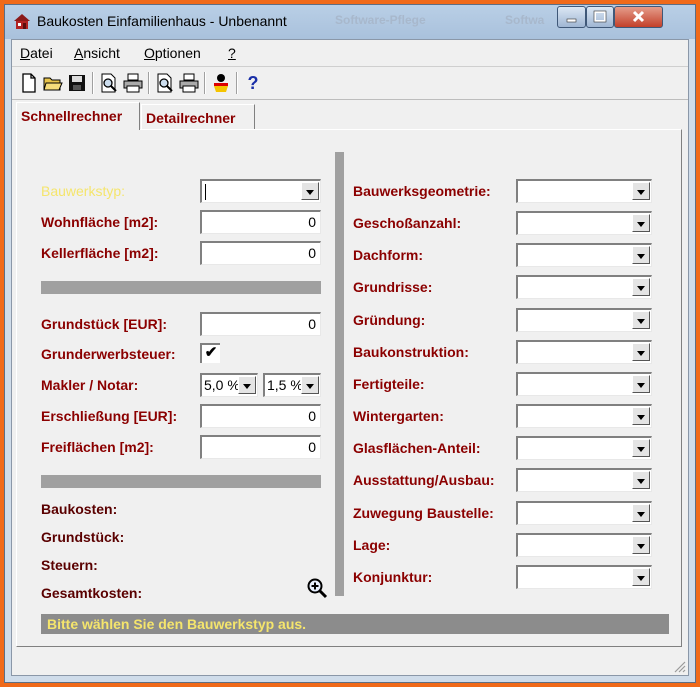 The width and height of the screenshot is (700, 687). I want to click on language-flag-de-icon, so click(221, 83).